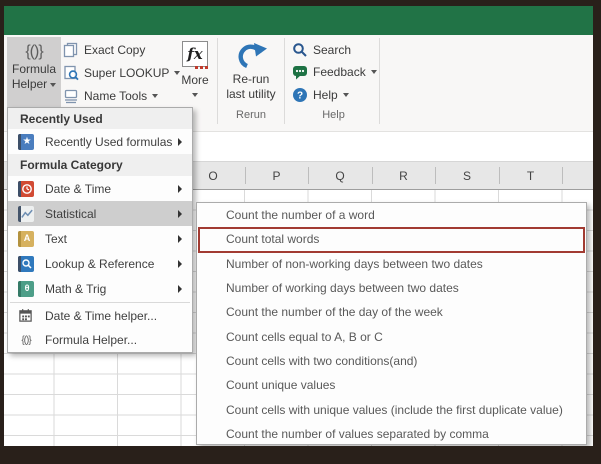 Image resolution: width=601 pixels, height=464 pixels. I want to click on submenu-item: Count the number of the day of the week, so click(391, 312).